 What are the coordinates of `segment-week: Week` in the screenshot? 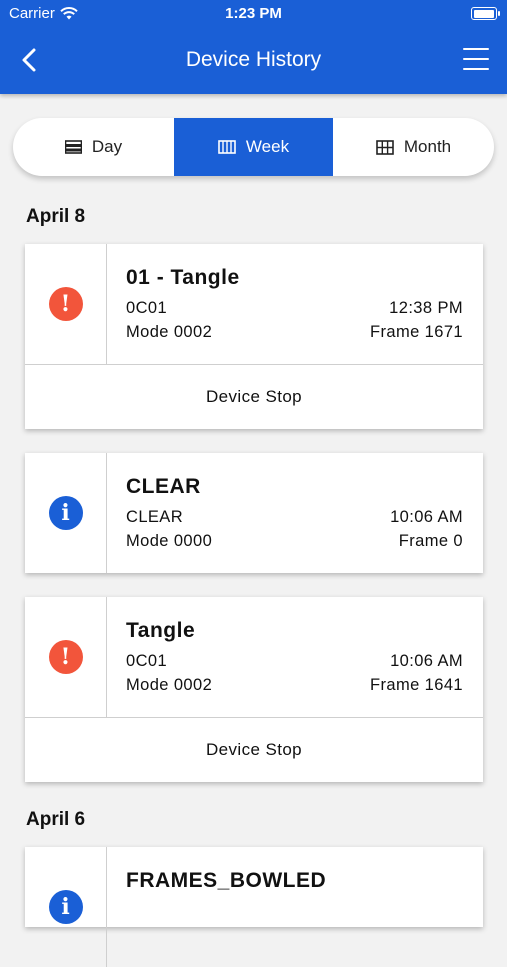 It's located at (253, 147).